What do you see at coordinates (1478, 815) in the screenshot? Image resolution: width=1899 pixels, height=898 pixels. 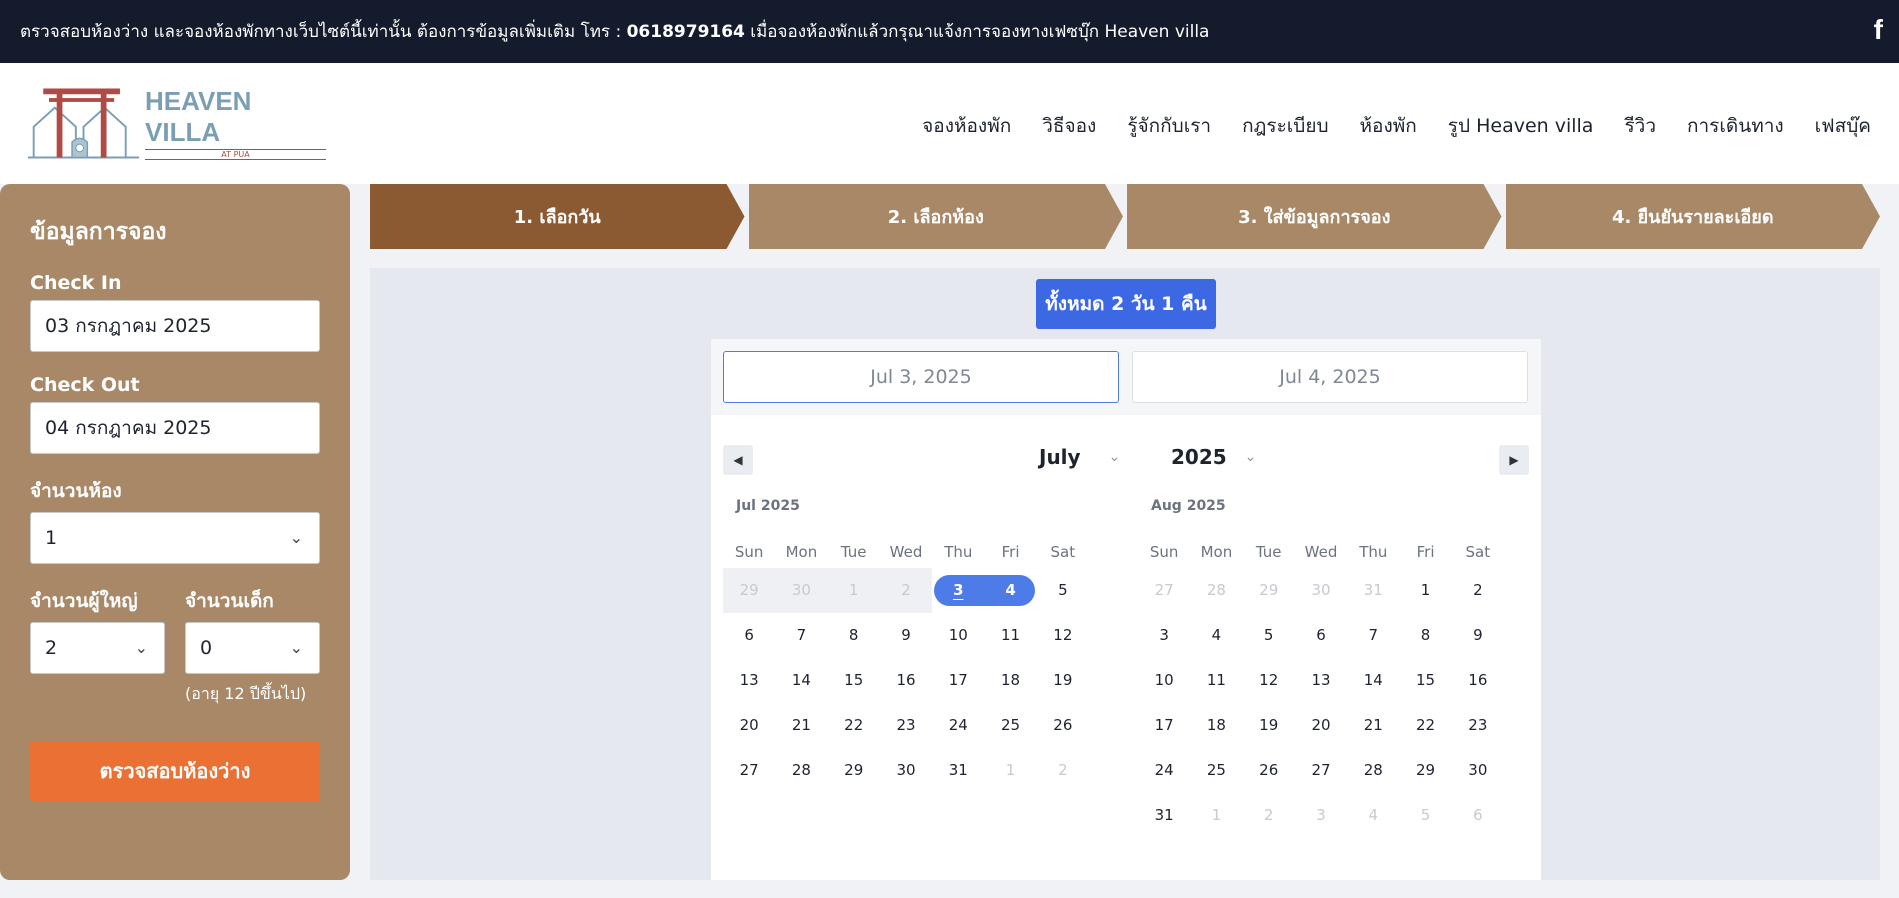 I see `calendar-day-number: 6` at bounding box center [1478, 815].